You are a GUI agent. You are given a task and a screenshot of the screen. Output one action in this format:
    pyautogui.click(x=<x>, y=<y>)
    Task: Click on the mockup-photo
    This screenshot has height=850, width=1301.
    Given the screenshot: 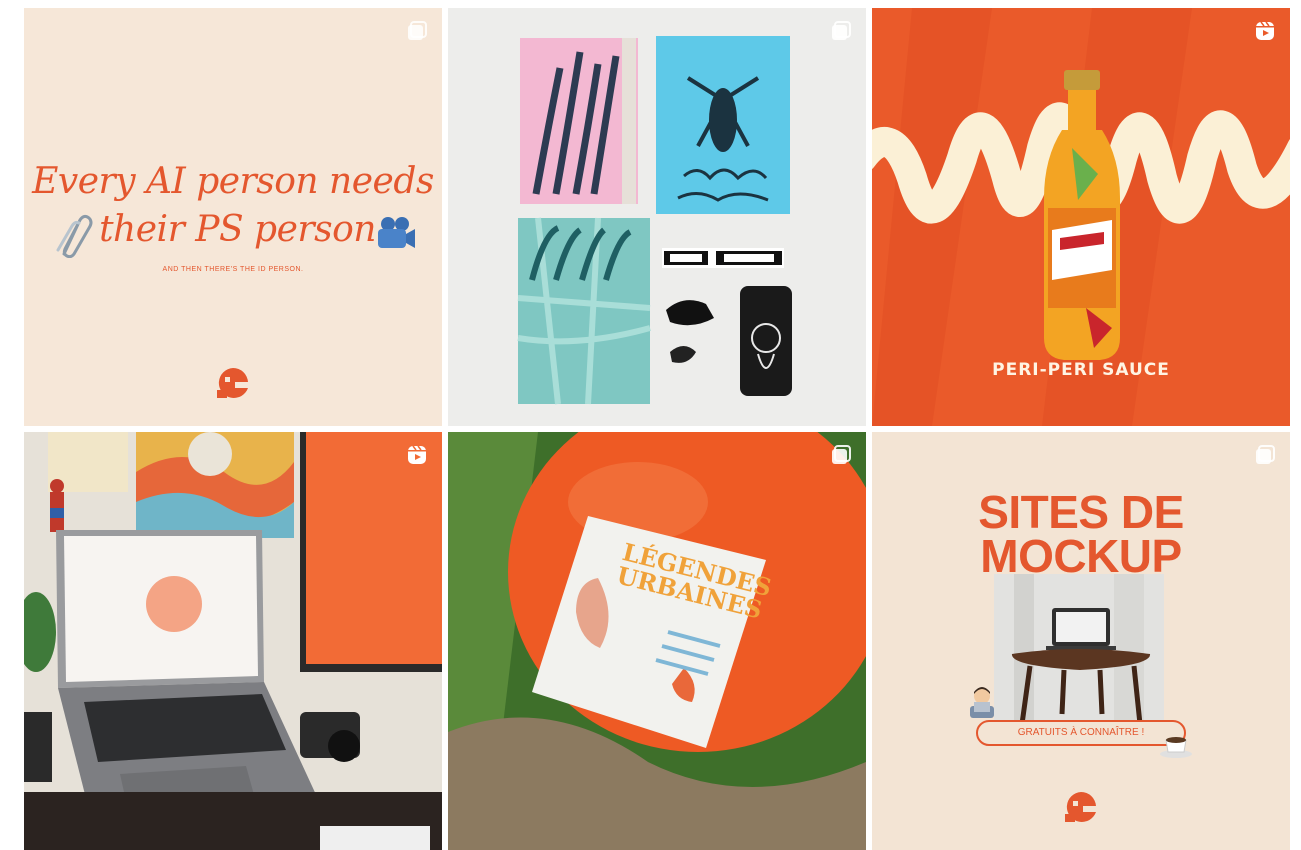 What is the action you would take?
    pyautogui.click(x=1079, y=649)
    